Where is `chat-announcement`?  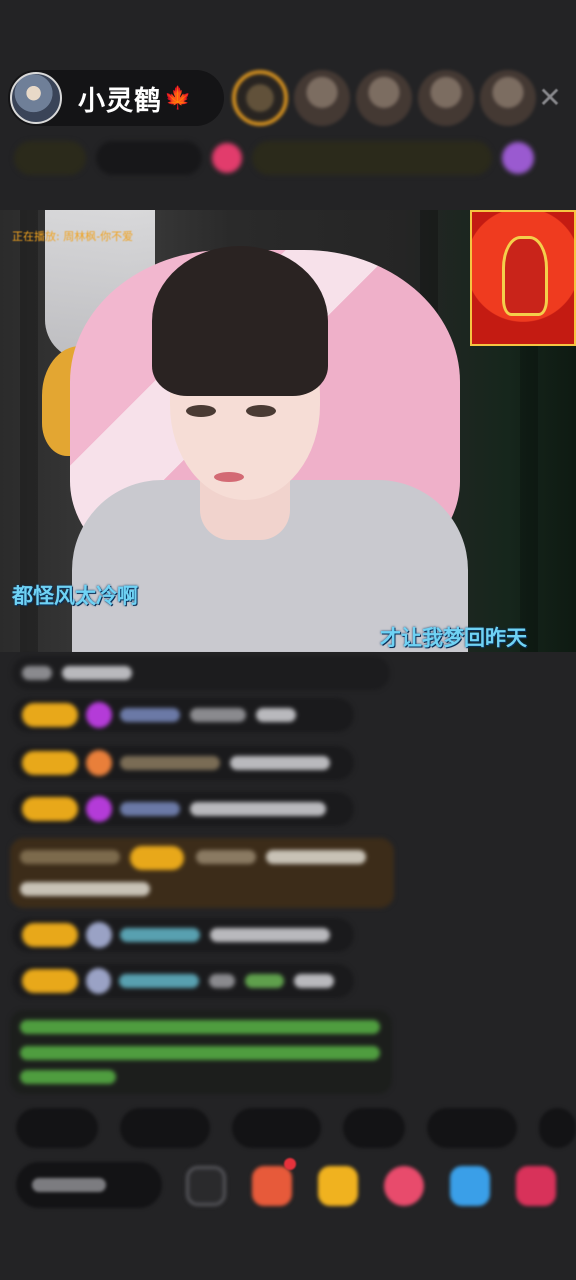
chat-announcement is located at coordinates (201, 1052).